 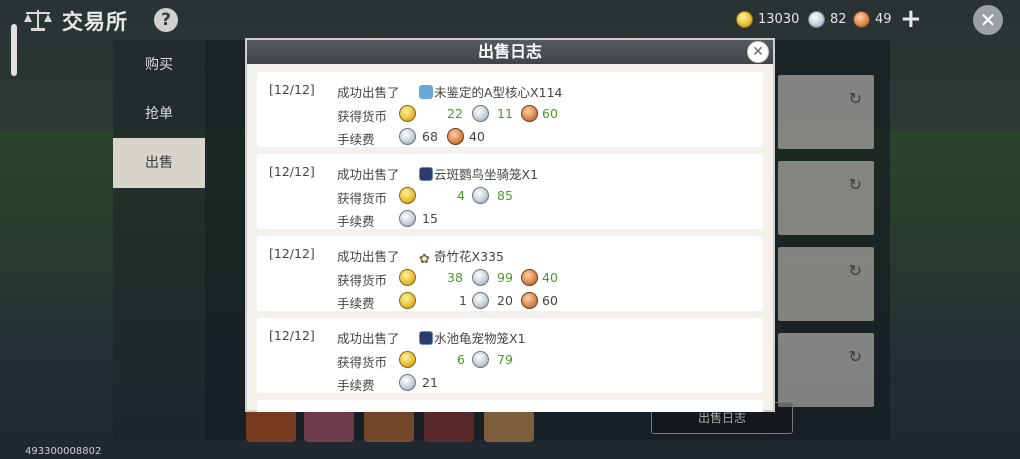 I want to click on entry-item: 水池龟宠物笼X1, so click(x=472, y=337).